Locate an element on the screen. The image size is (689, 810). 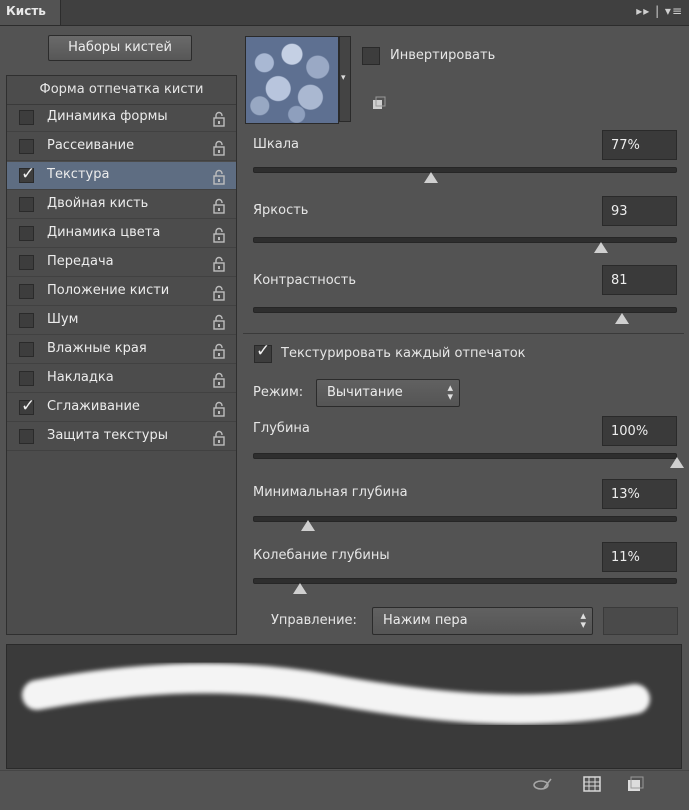
depth-slider-track is located at coordinates (465, 456).